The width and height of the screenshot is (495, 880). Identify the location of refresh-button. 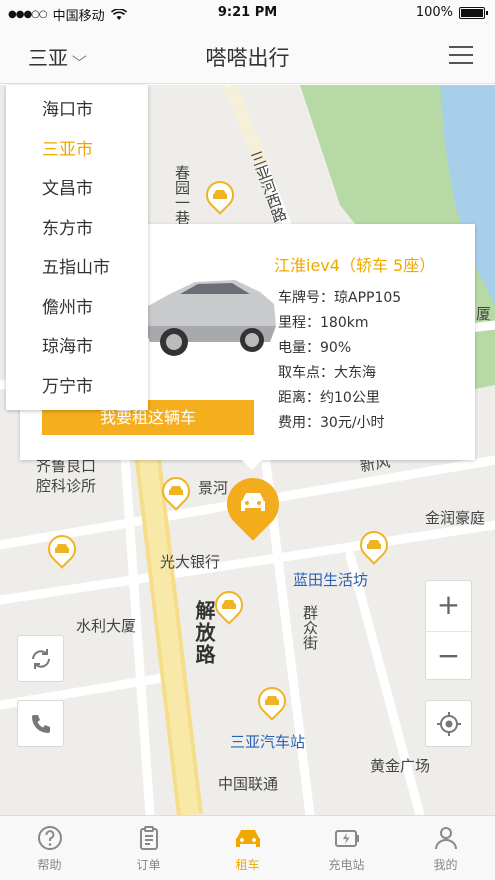
(40, 658).